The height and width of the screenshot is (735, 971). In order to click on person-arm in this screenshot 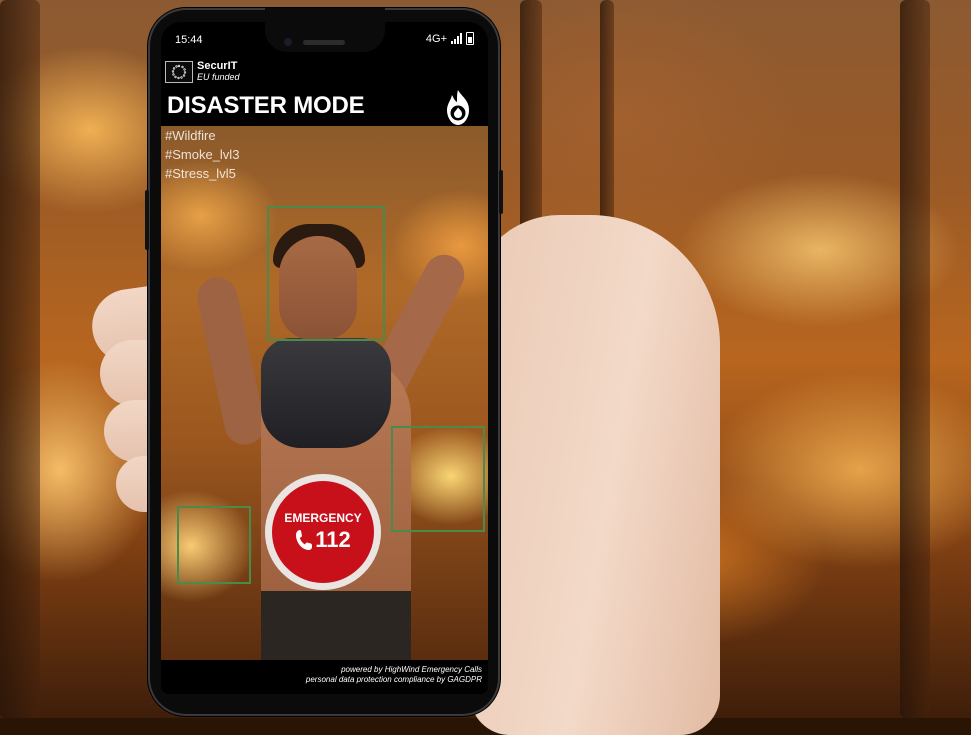, I will do `click(231, 361)`.